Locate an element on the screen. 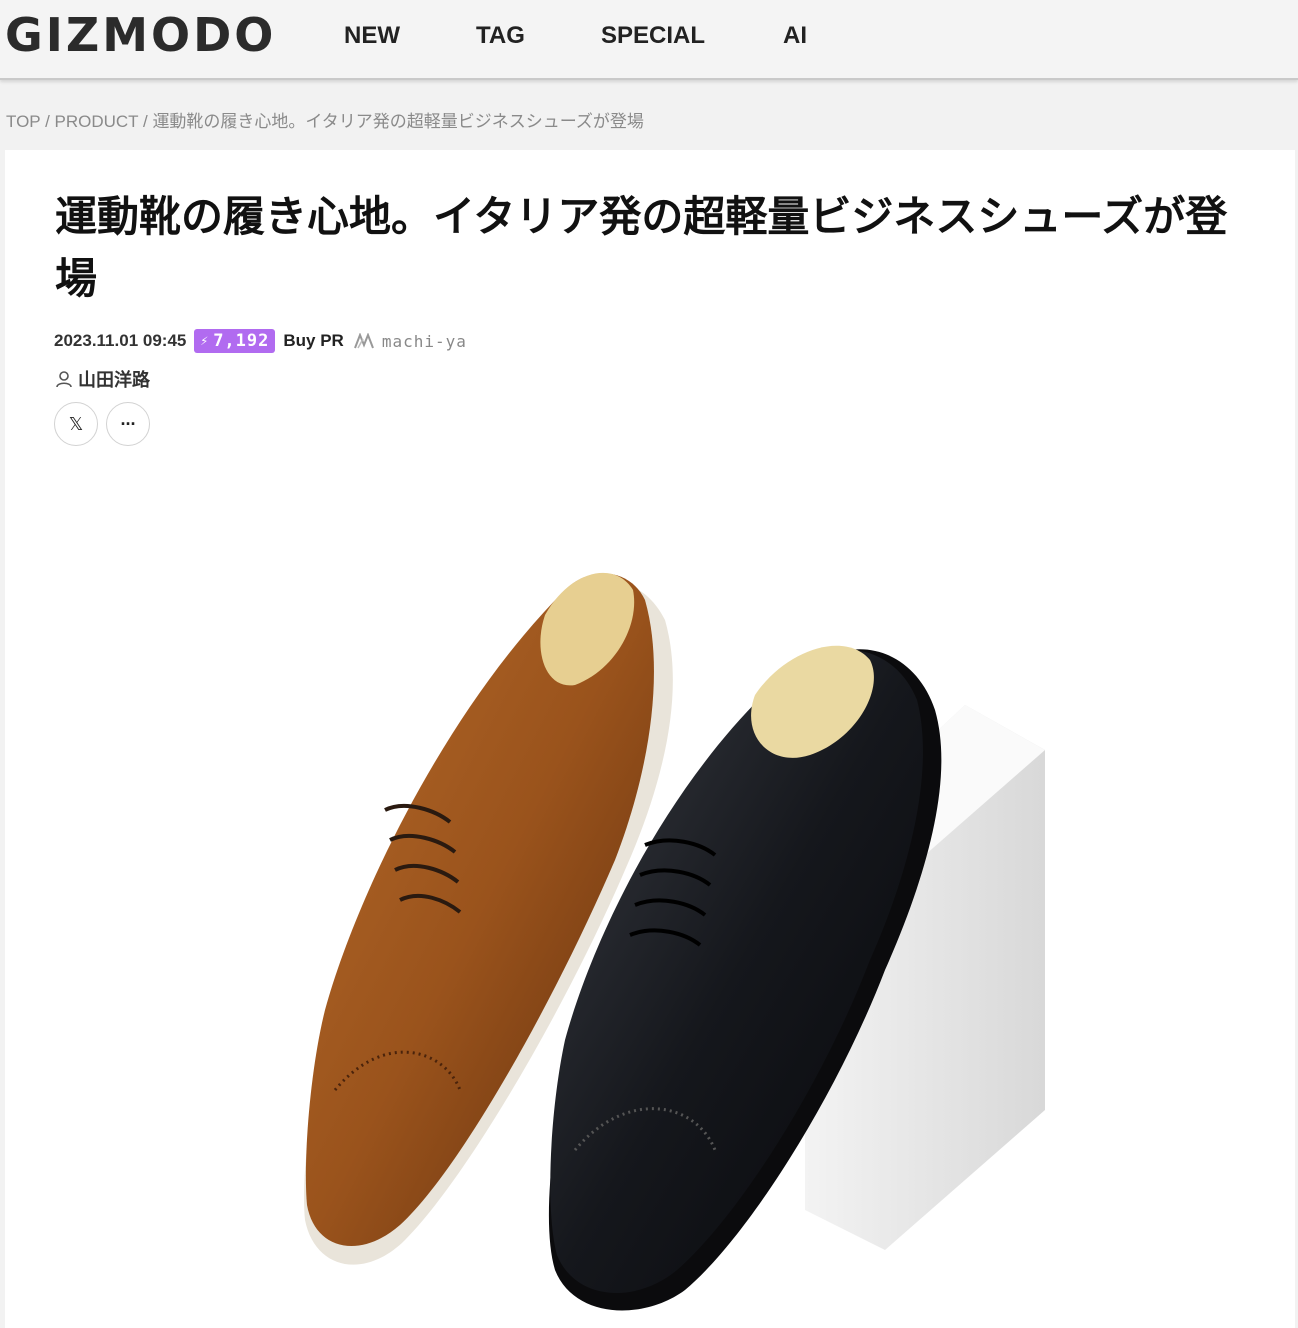 The width and height of the screenshot is (1298, 1328). more-share-button: ··· is located at coordinates (128, 424).